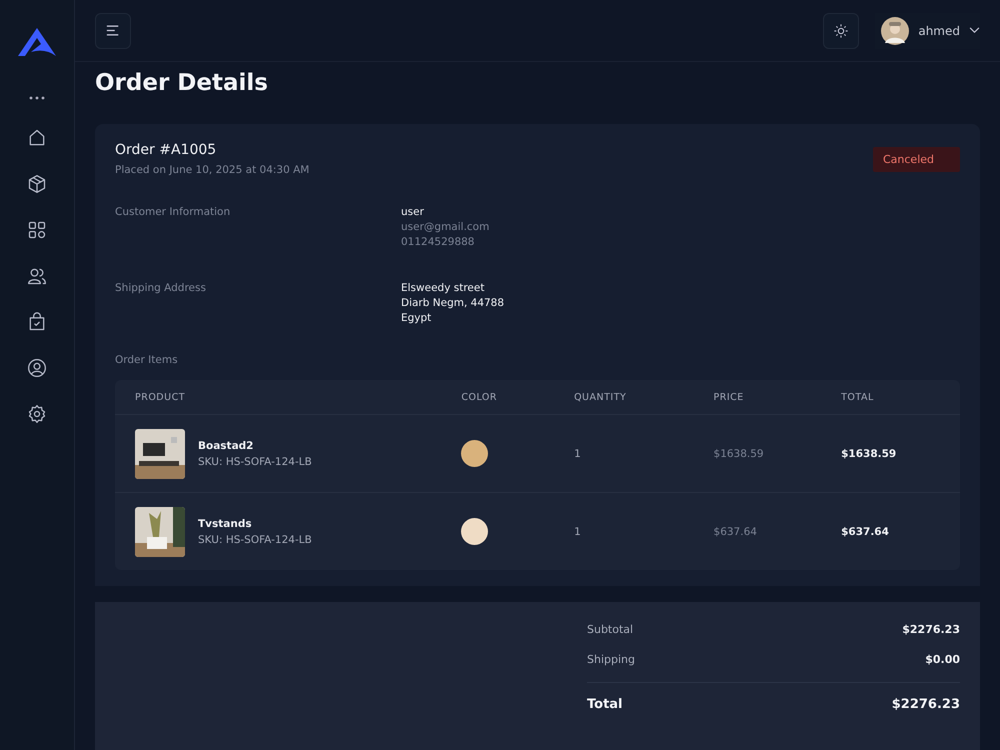 This screenshot has width=1000, height=750. Describe the element at coordinates (605, 704) in the screenshot. I see `summary-label: Total` at that location.